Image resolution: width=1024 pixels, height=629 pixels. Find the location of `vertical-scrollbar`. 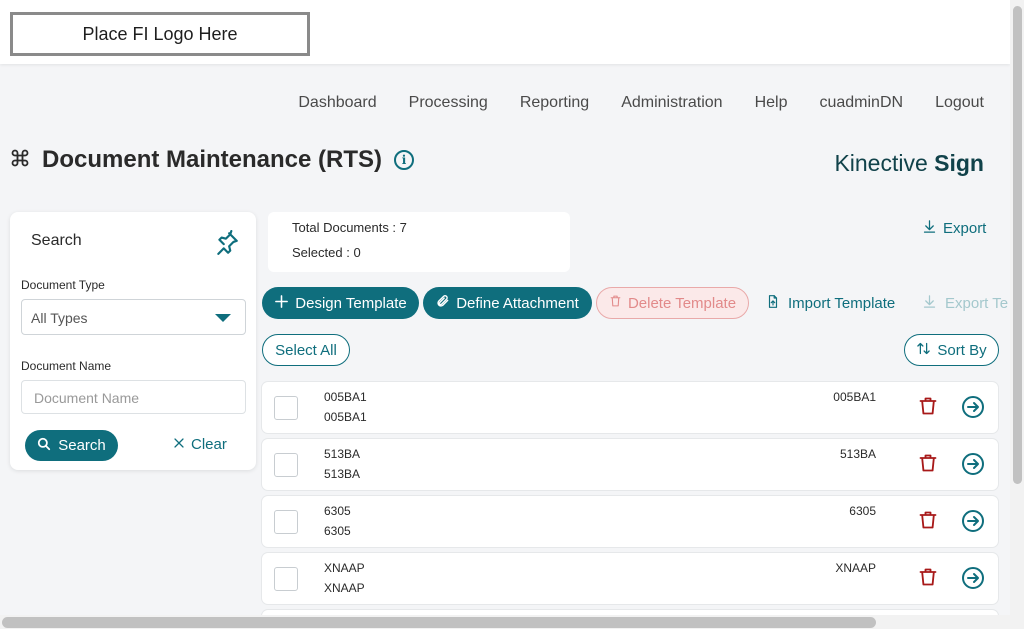

vertical-scrollbar is located at coordinates (1017, 314).